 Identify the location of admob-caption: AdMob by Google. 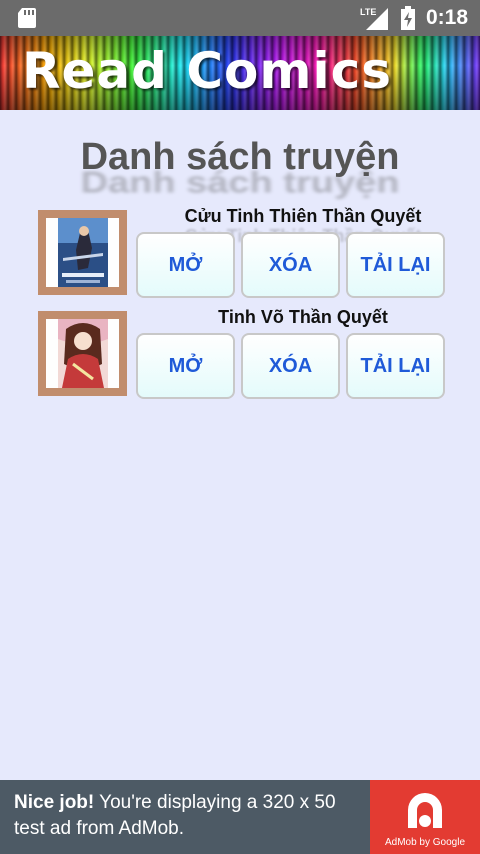
(425, 842).